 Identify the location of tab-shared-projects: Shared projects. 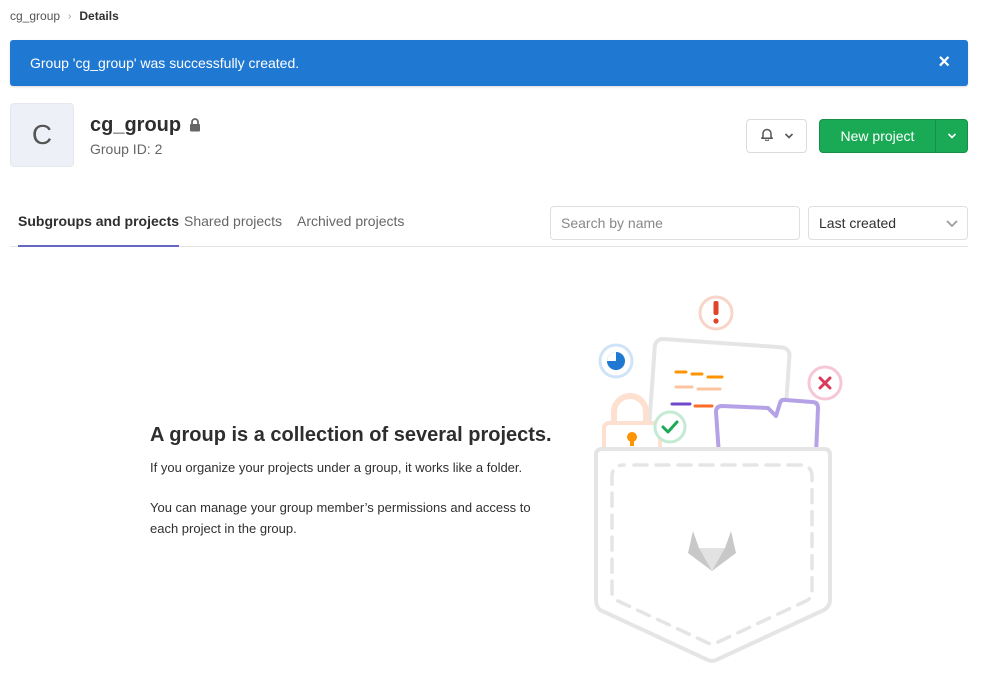
(233, 229).